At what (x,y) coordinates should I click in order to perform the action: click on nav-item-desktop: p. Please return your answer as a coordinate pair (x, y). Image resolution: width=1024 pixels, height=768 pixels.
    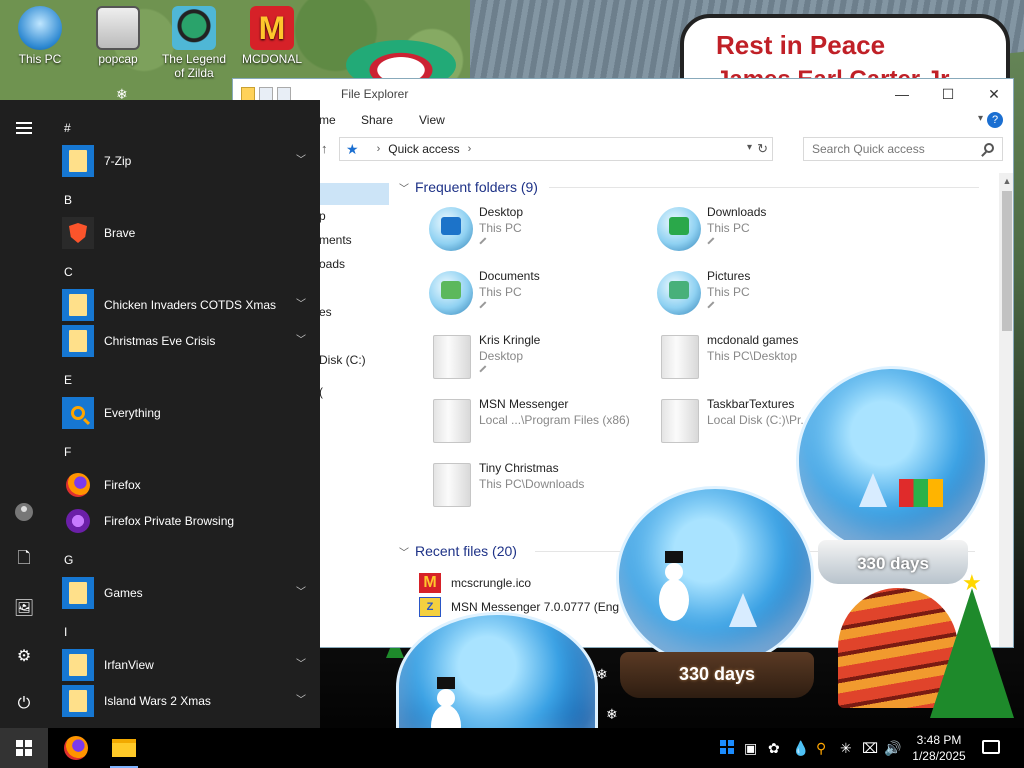
    Looking at the image, I should click on (322, 216).